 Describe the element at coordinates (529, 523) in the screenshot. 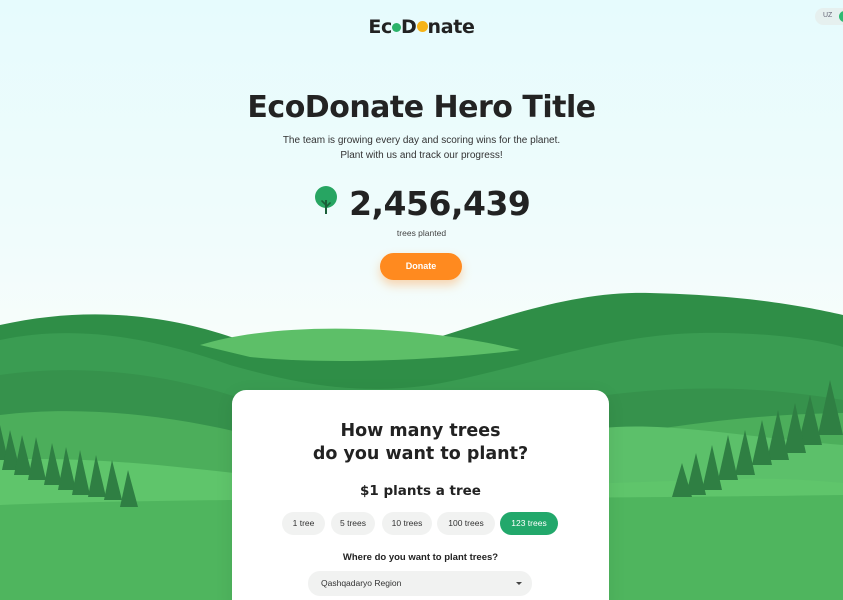

I see `option-123-trees: 123 trees` at that location.